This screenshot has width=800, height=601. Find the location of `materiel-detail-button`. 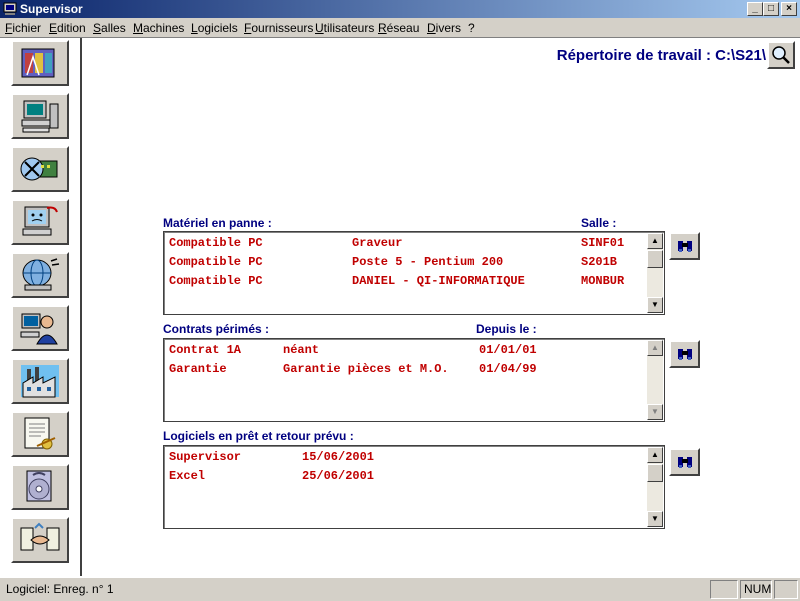

materiel-detail-button is located at coordinates (684, 246).